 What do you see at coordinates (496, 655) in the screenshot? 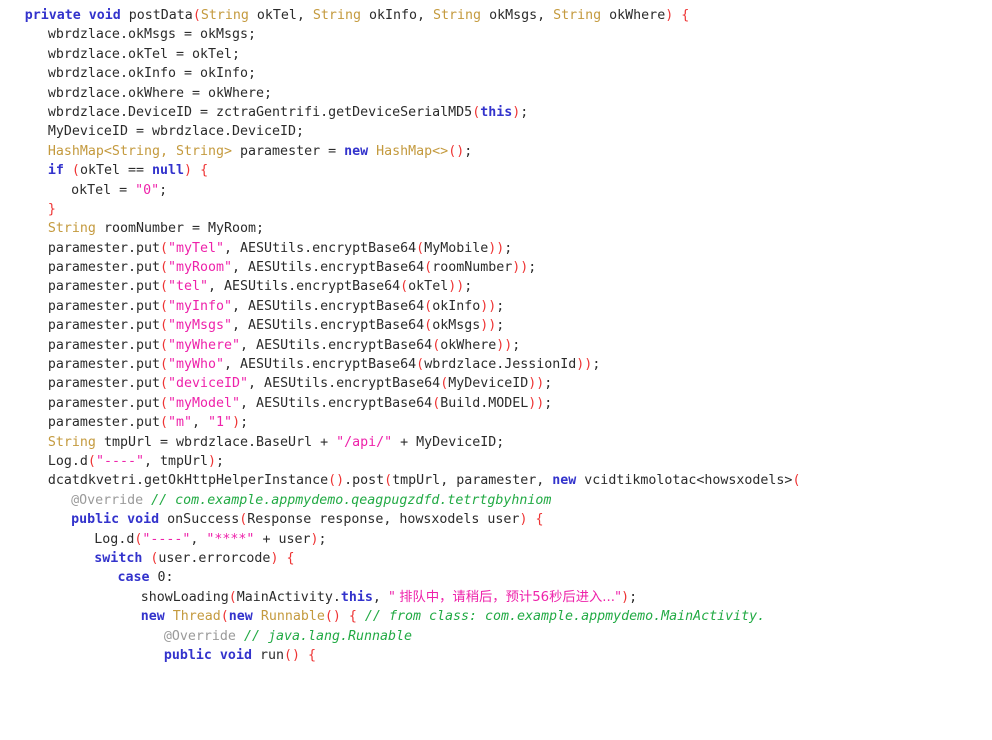
I see `code-line: public void run() {` at bounding box center [496, 655].